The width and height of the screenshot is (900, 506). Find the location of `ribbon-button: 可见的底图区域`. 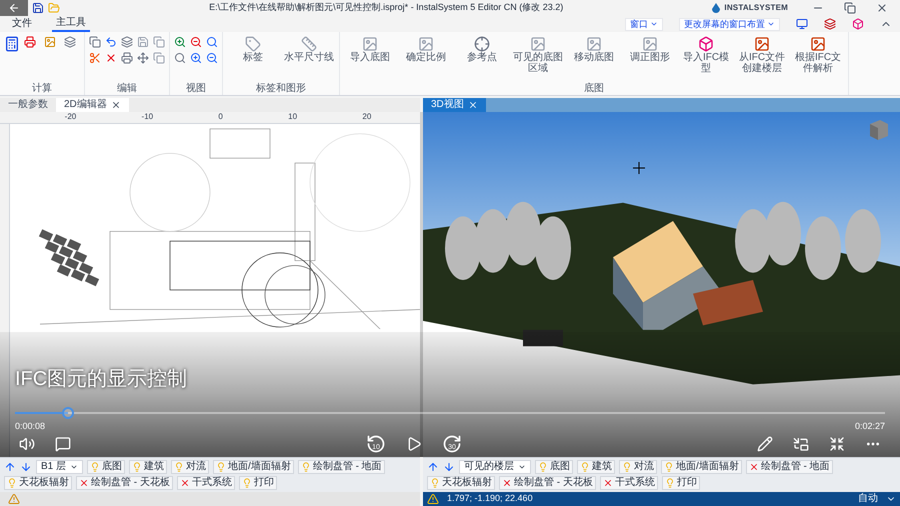

ribbon-button: 可见的底图区域 is located at coordinates (538, 55).